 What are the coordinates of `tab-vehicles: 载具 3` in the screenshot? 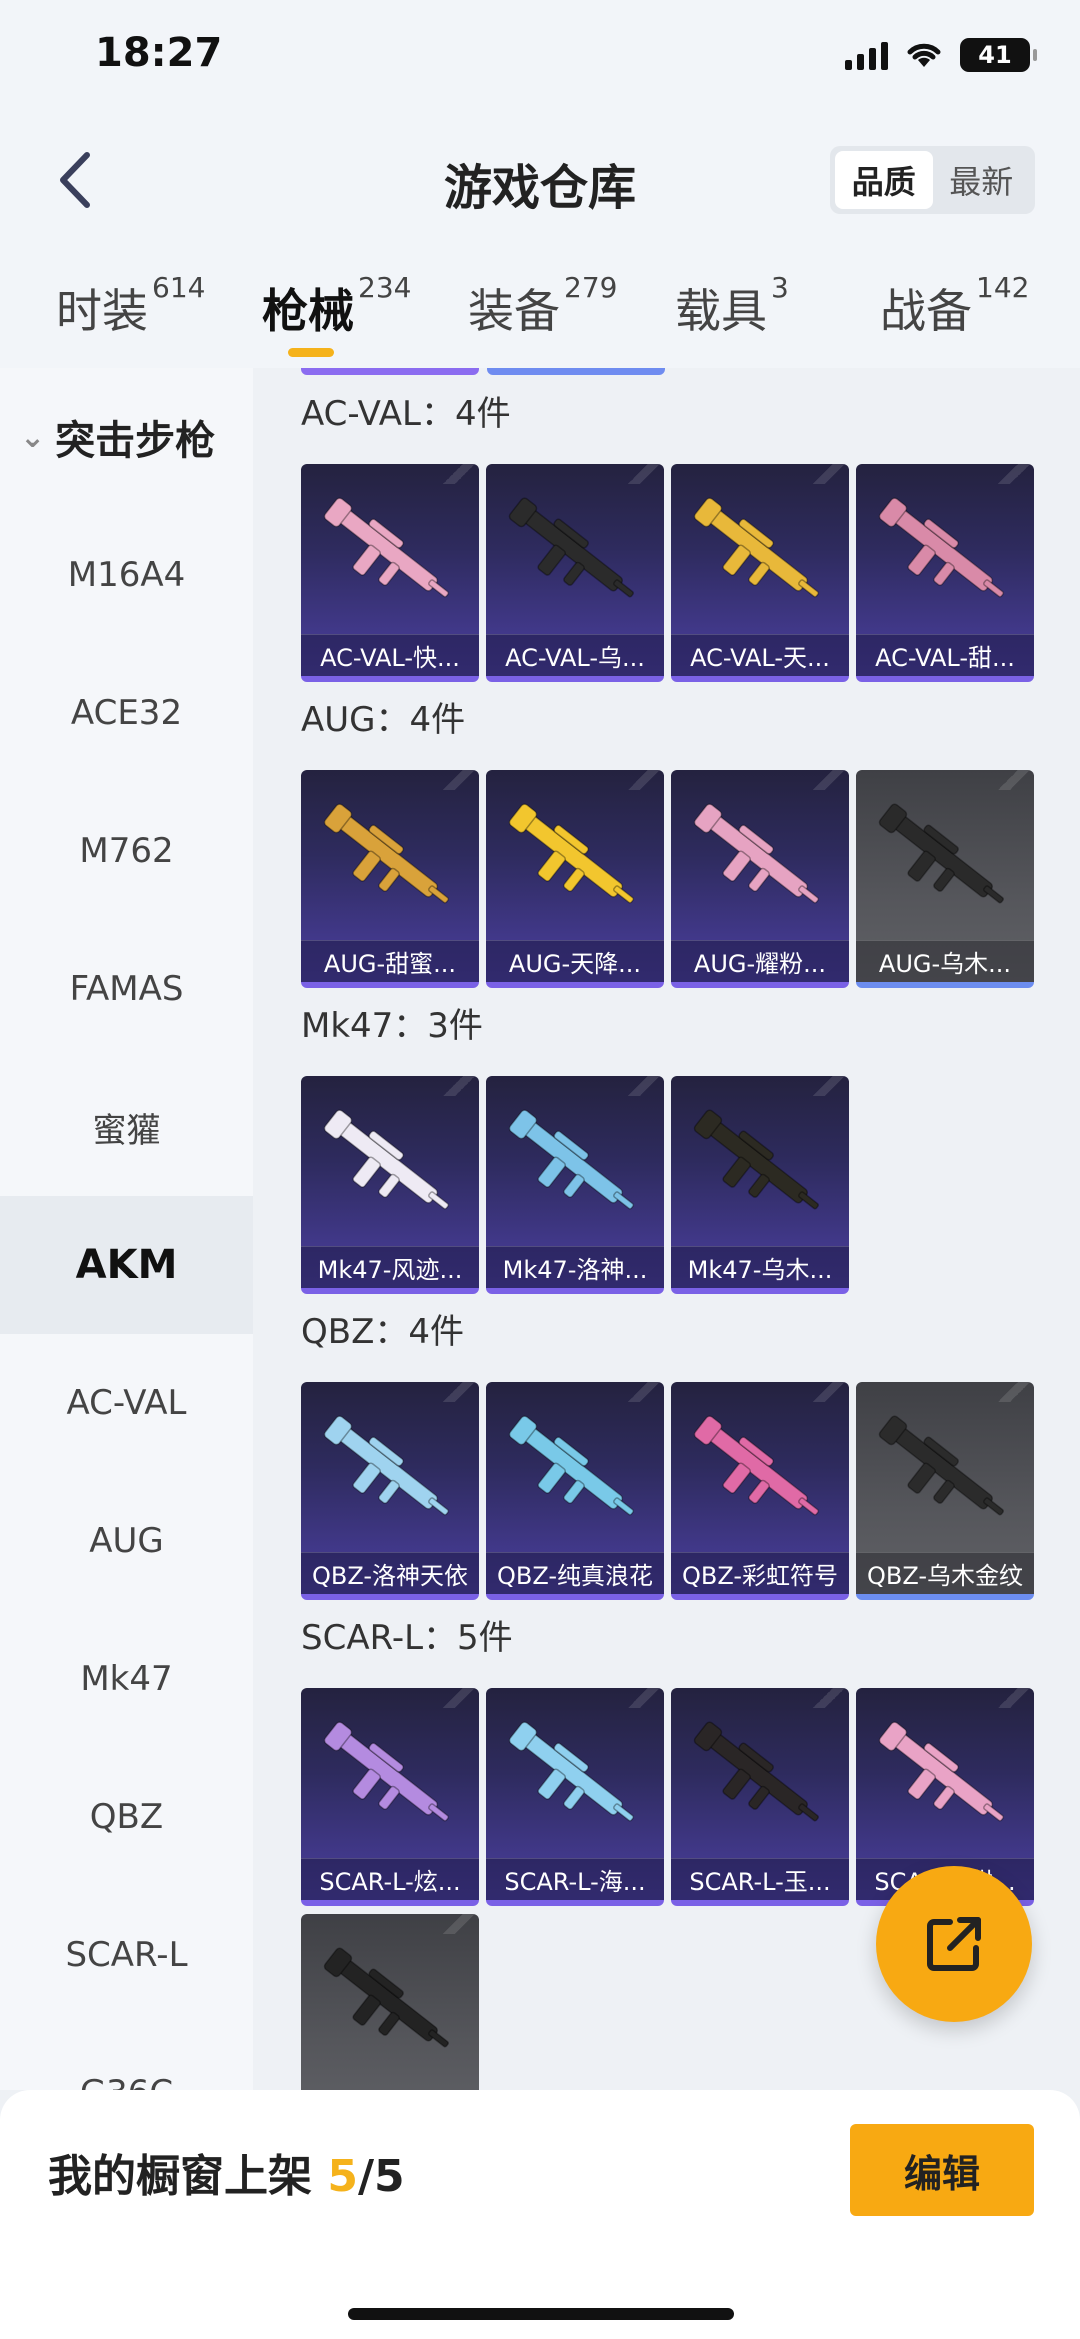 It's located at (732, 306).